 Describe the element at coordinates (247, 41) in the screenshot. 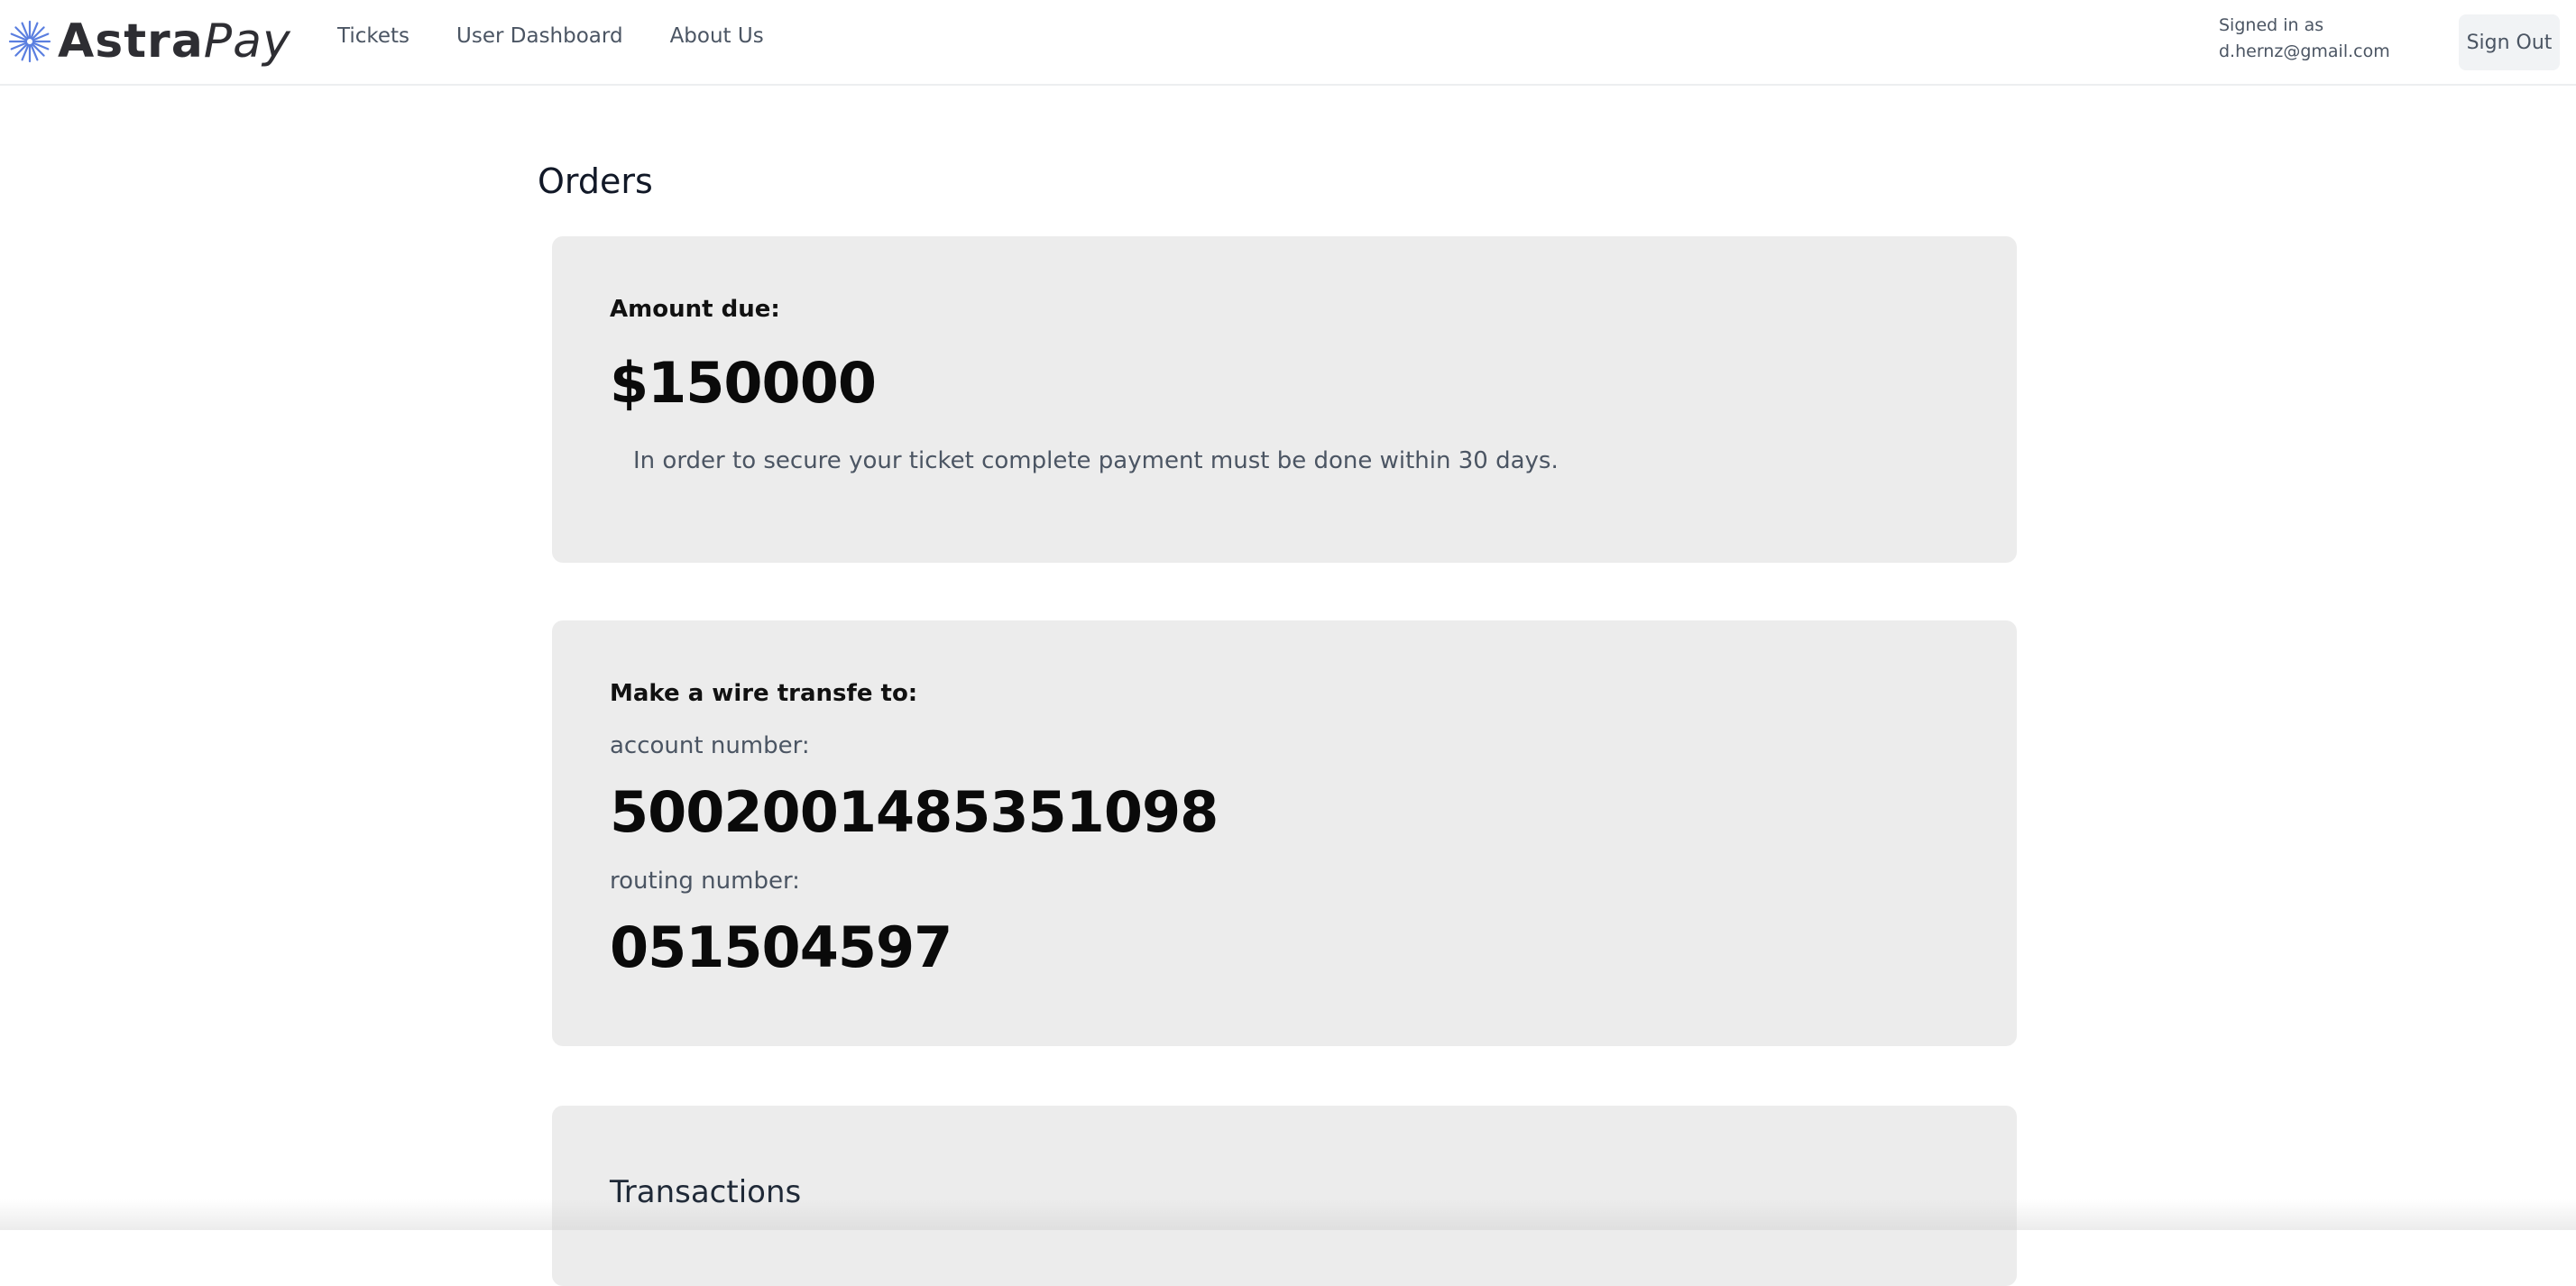

I see `brand-name-part2: Pay` at that location.